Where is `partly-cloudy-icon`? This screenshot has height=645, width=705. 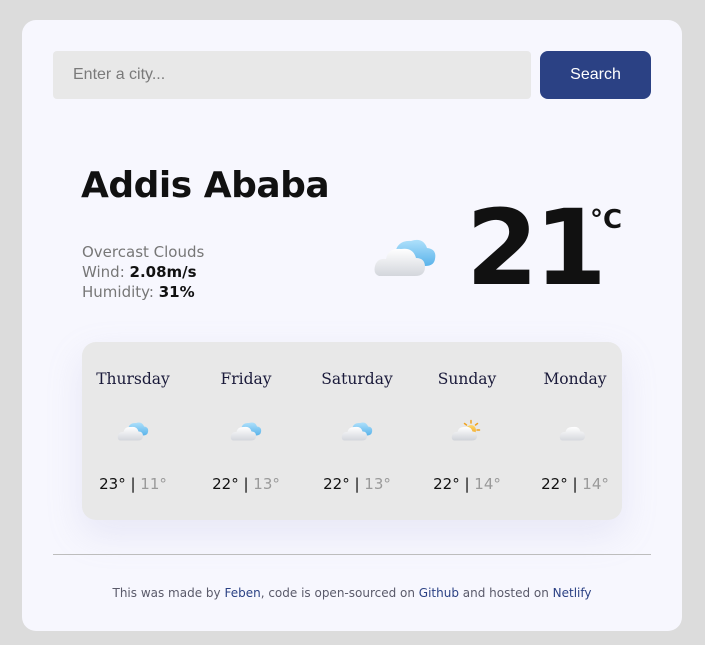
partly-cloudy-icon is located at coordinates (467, 433).